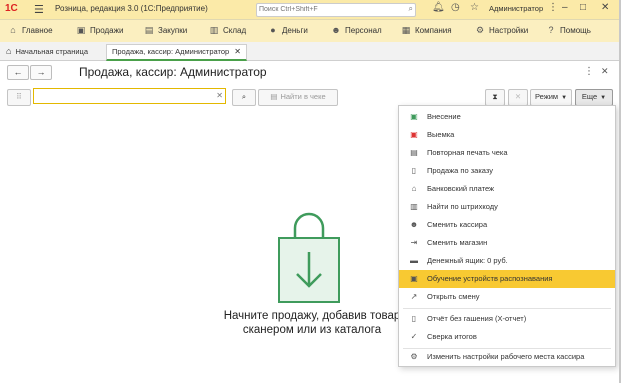  I want to click on global-search-input, so click(329, 9).